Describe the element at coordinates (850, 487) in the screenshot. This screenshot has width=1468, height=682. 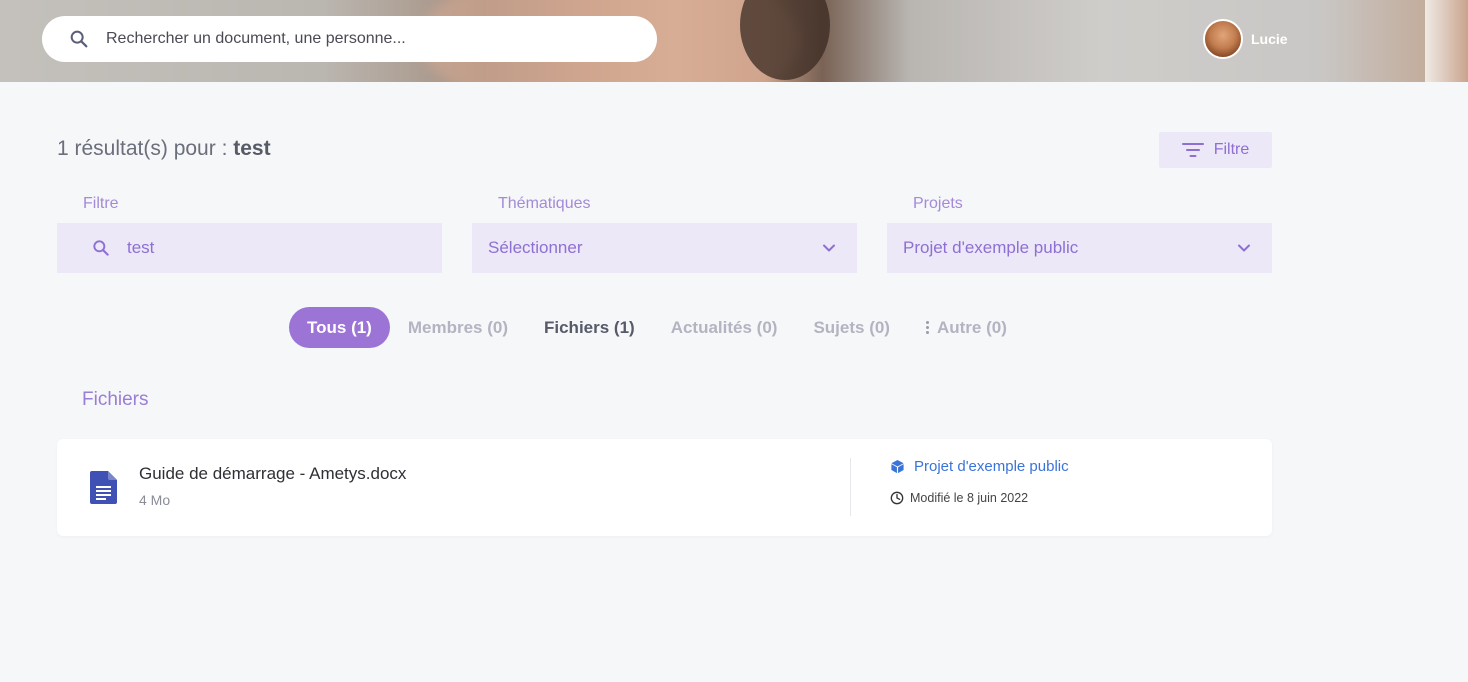
I see `card-divider` at that location.